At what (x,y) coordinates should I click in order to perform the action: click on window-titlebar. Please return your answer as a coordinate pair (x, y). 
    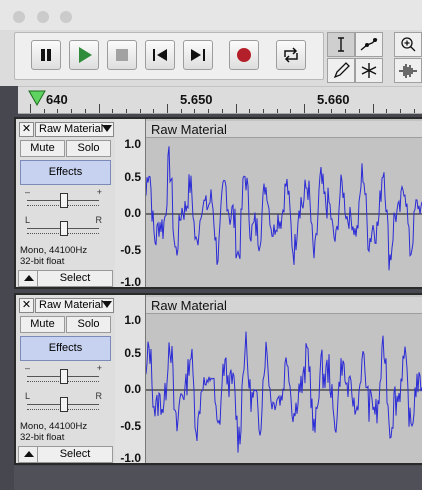
    Looking at the image, I should click on (211, 15).